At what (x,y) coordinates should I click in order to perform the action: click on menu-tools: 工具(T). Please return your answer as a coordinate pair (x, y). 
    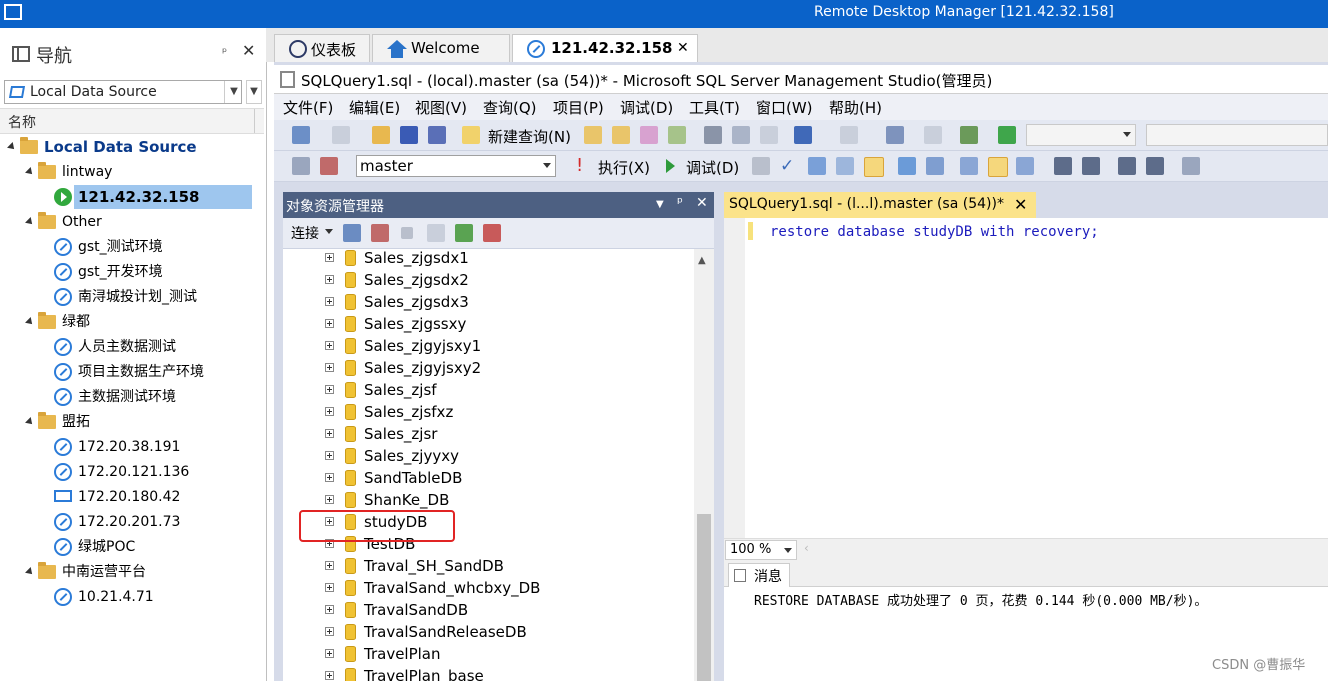
    Looking at the image, I should click on (714, 107).